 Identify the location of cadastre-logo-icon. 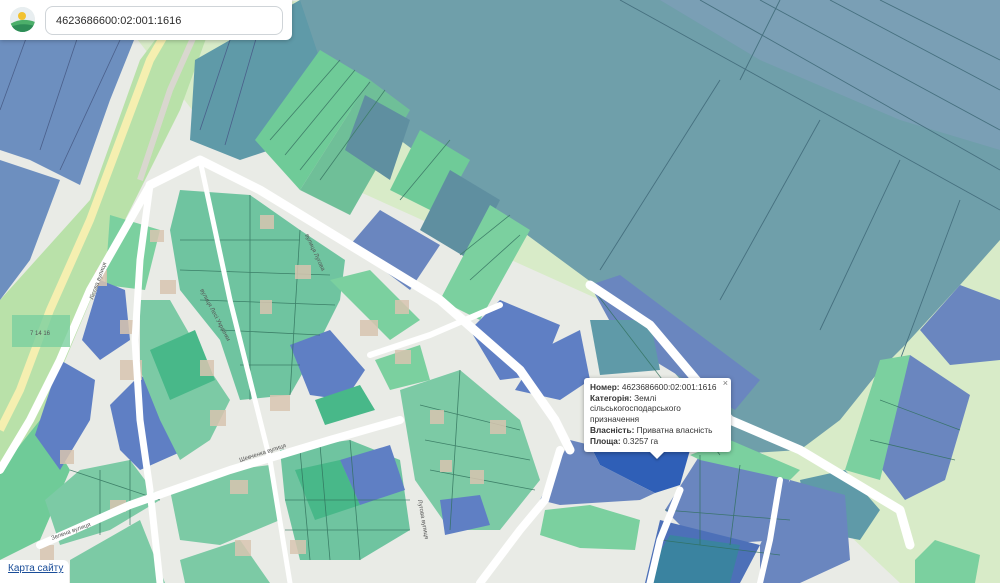
(22, 19).